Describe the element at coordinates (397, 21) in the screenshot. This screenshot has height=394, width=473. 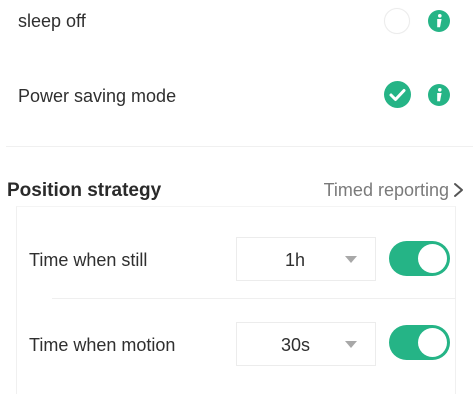
I see `sleep-off-radio` at that location.